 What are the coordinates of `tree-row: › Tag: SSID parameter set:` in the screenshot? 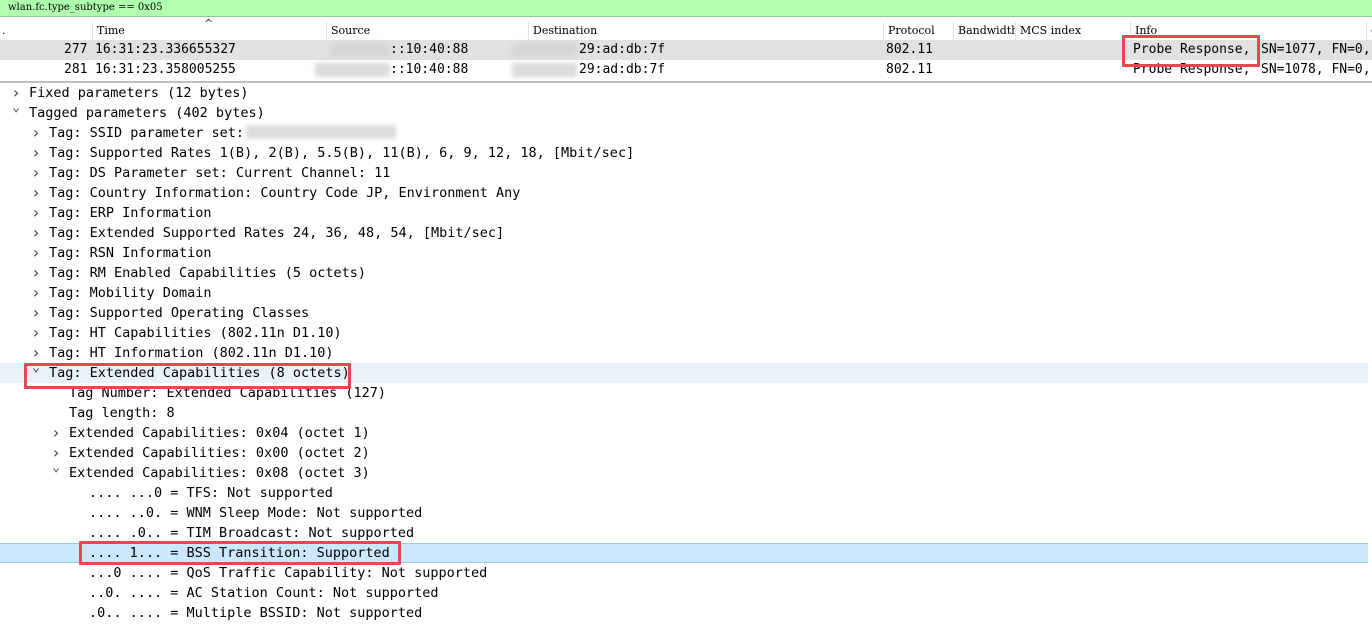 It's located at (684, 133).